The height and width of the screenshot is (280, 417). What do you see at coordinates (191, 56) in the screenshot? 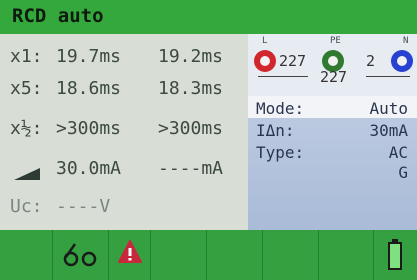
I see `result-value: 19.2ms` at bounding box center [191, 56].